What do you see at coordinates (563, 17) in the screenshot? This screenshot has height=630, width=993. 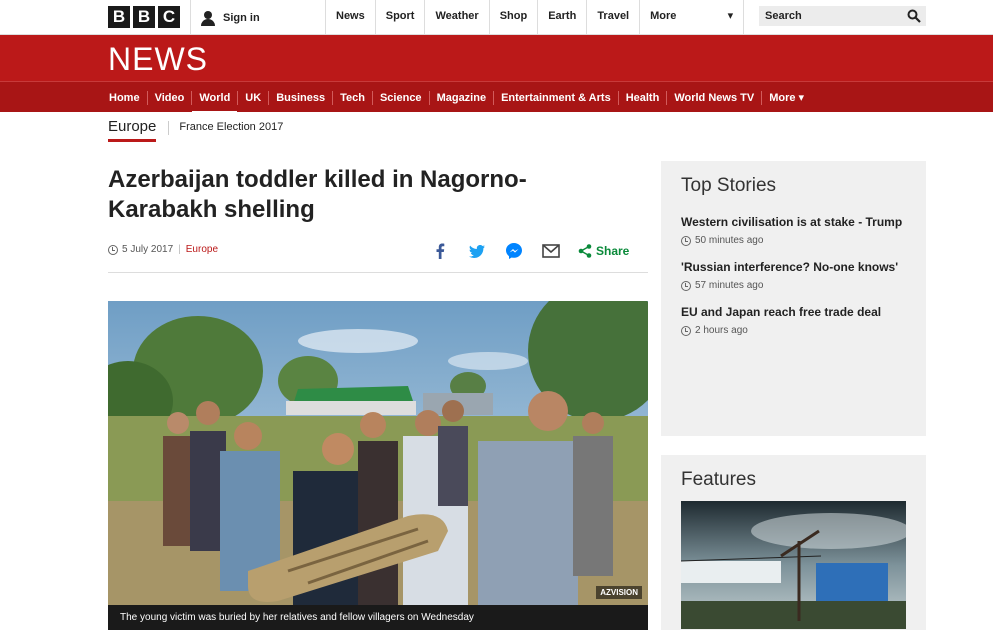 I see `global-nav-earth: Earth` at bounding box center [563, 17].